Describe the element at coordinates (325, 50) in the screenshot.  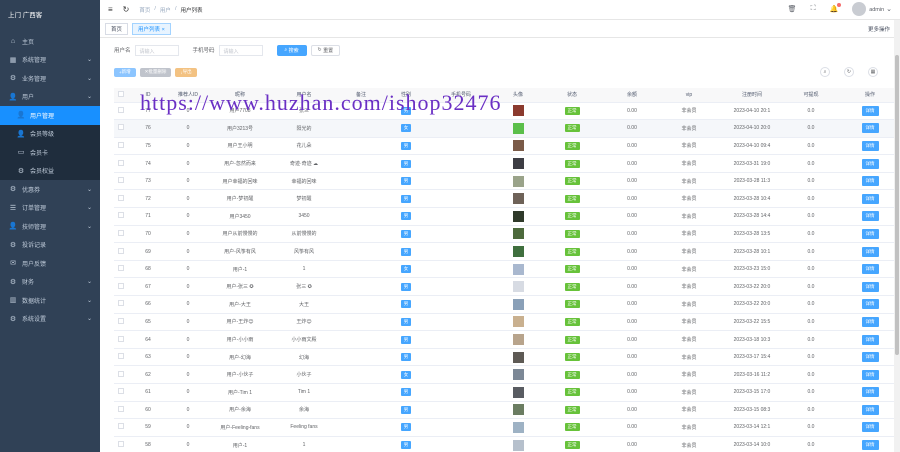
I see `reset-button: ↻ 重置` at that location.